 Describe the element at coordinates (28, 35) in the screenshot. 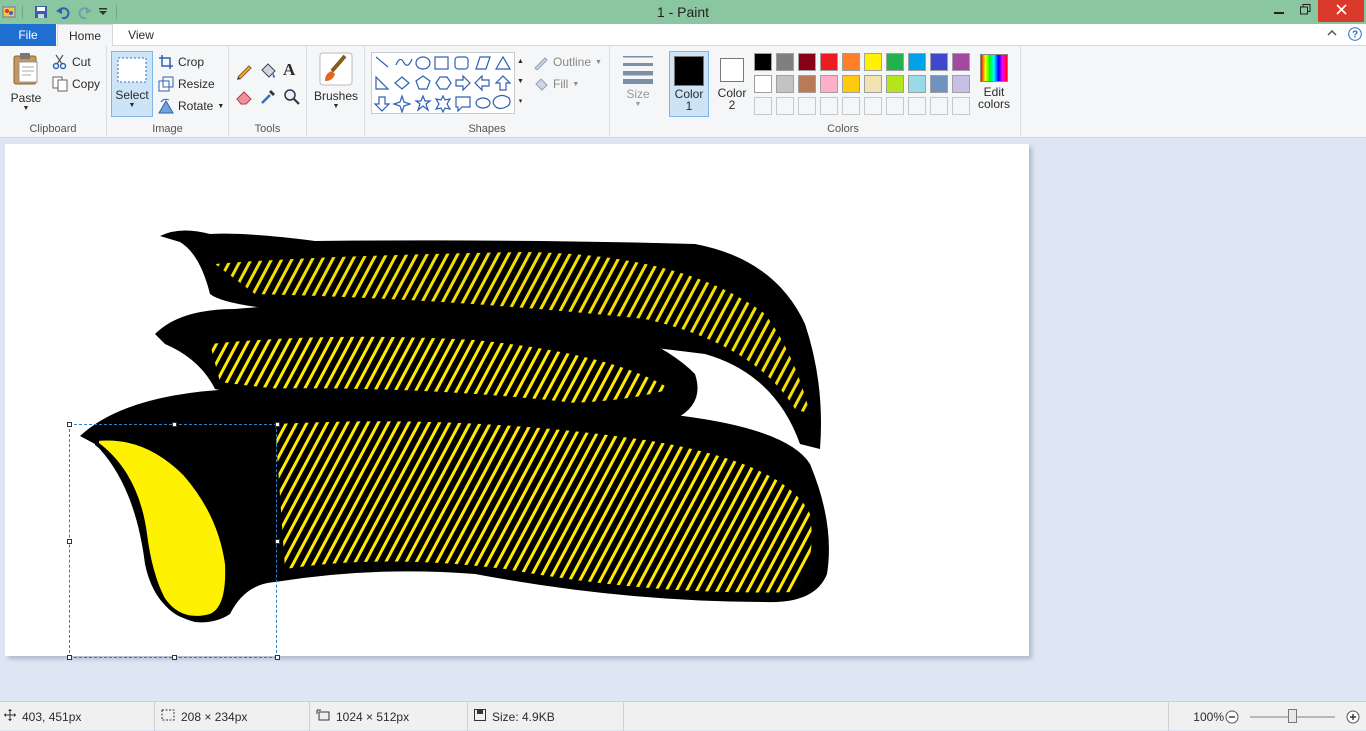

I see `tab-file: File` at that location.